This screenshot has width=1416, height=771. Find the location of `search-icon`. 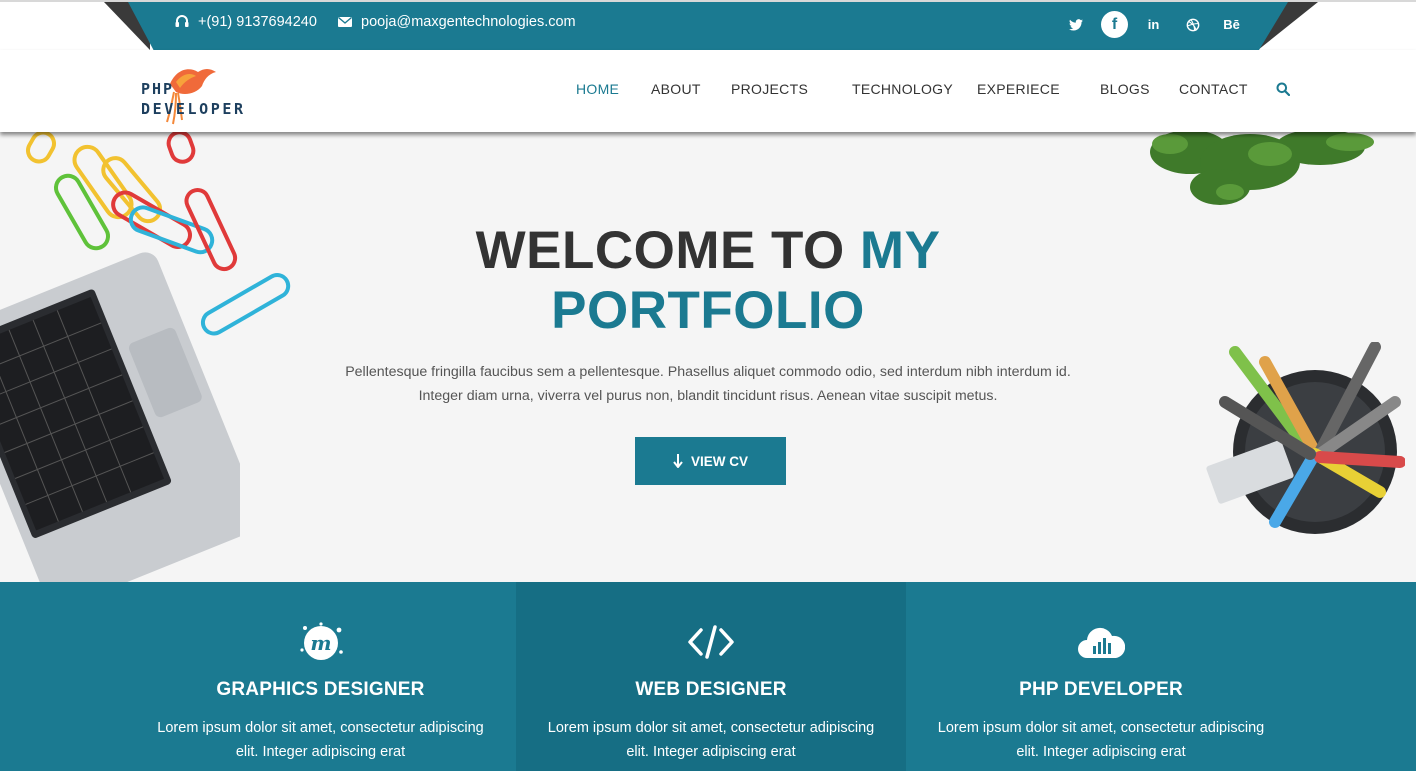

search-icon is located at coordinates (1283, 89).